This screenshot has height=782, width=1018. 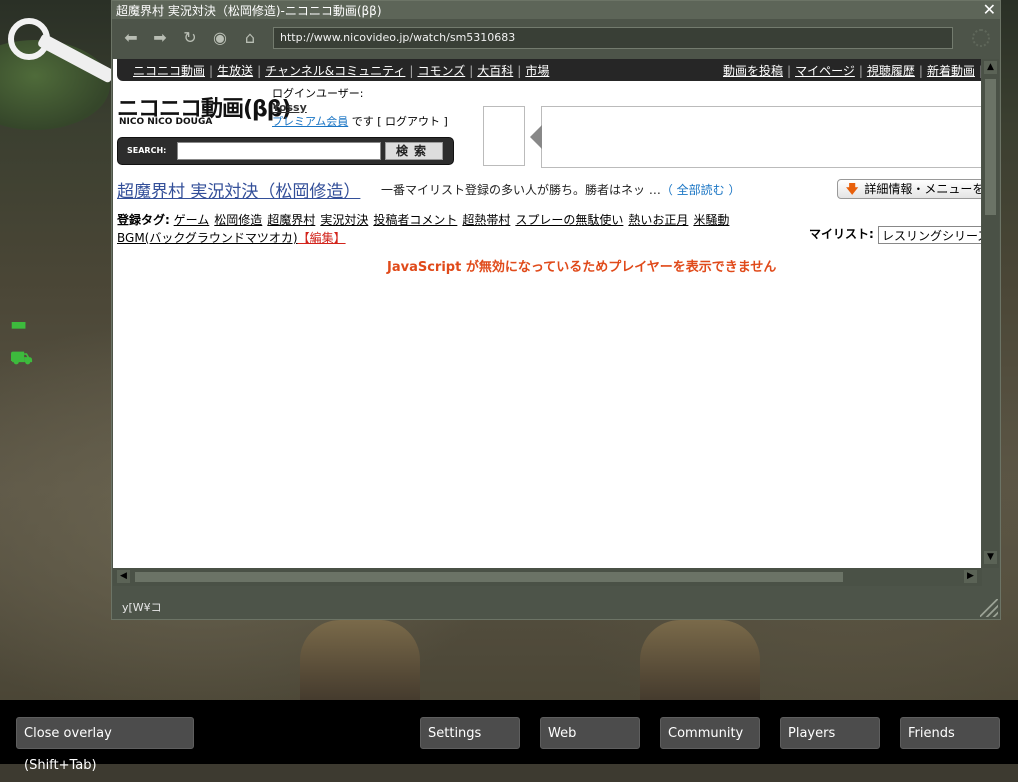 I want to click on close-icon: ✕, so click(x=989, y=9).